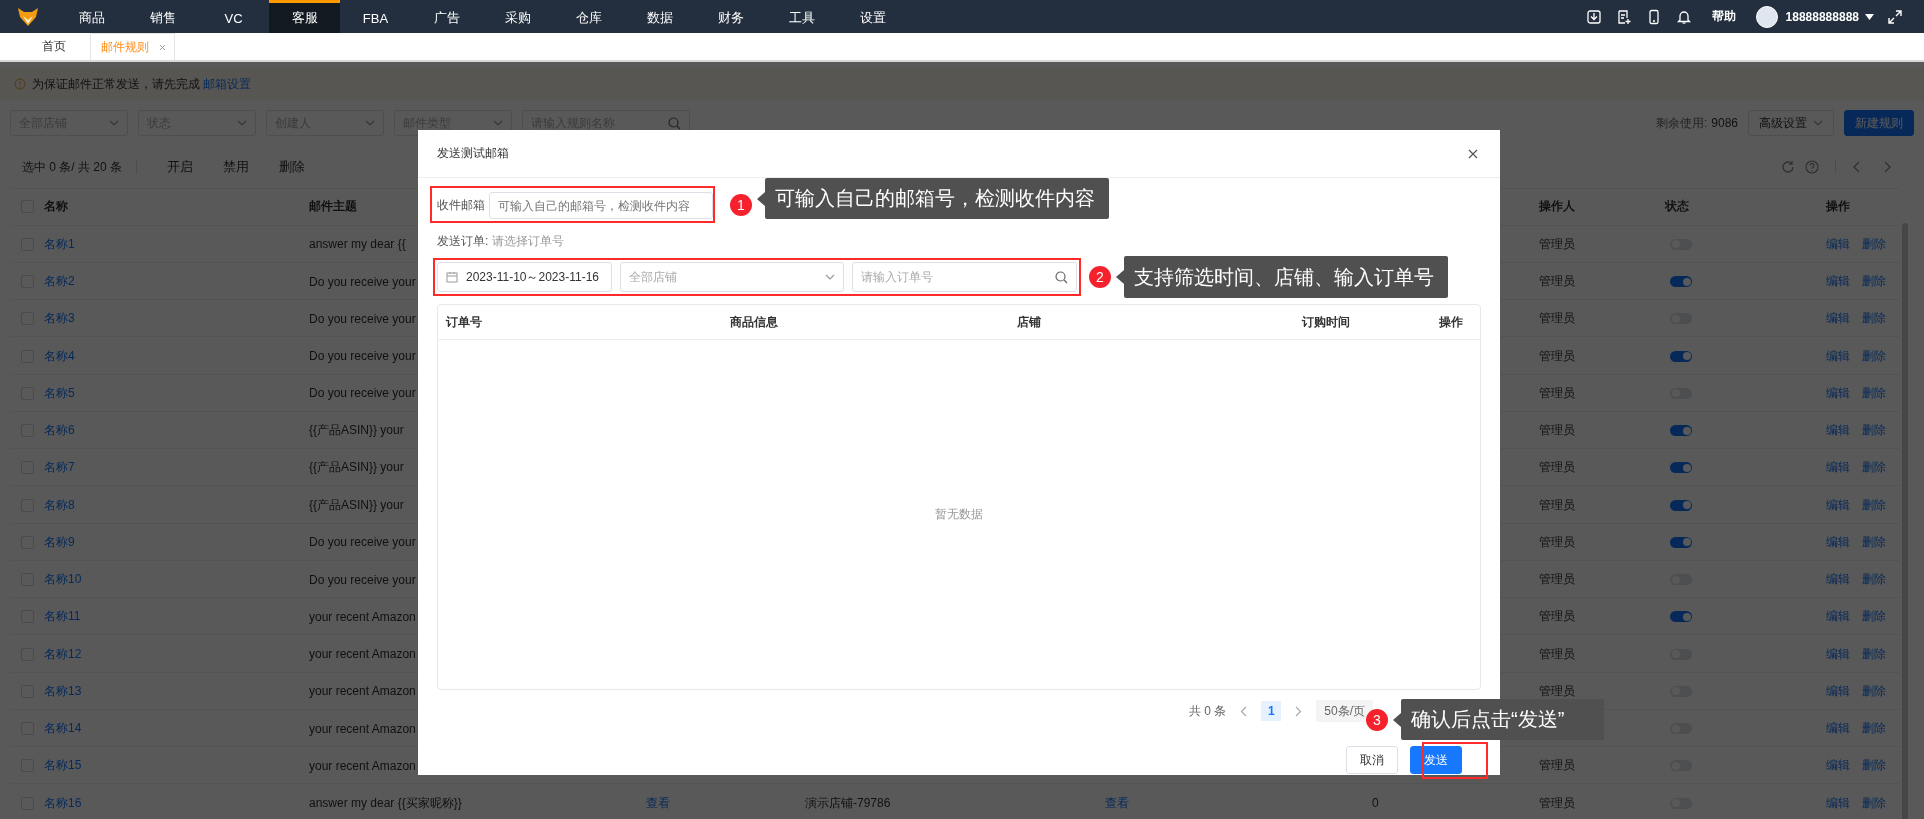 The width and height of the screenshot is (1924, 819). What do you see at coordinates (63, 654) in the screenshot?
I see `rule-name-link: 名称12` at bounding box center [63, 654].